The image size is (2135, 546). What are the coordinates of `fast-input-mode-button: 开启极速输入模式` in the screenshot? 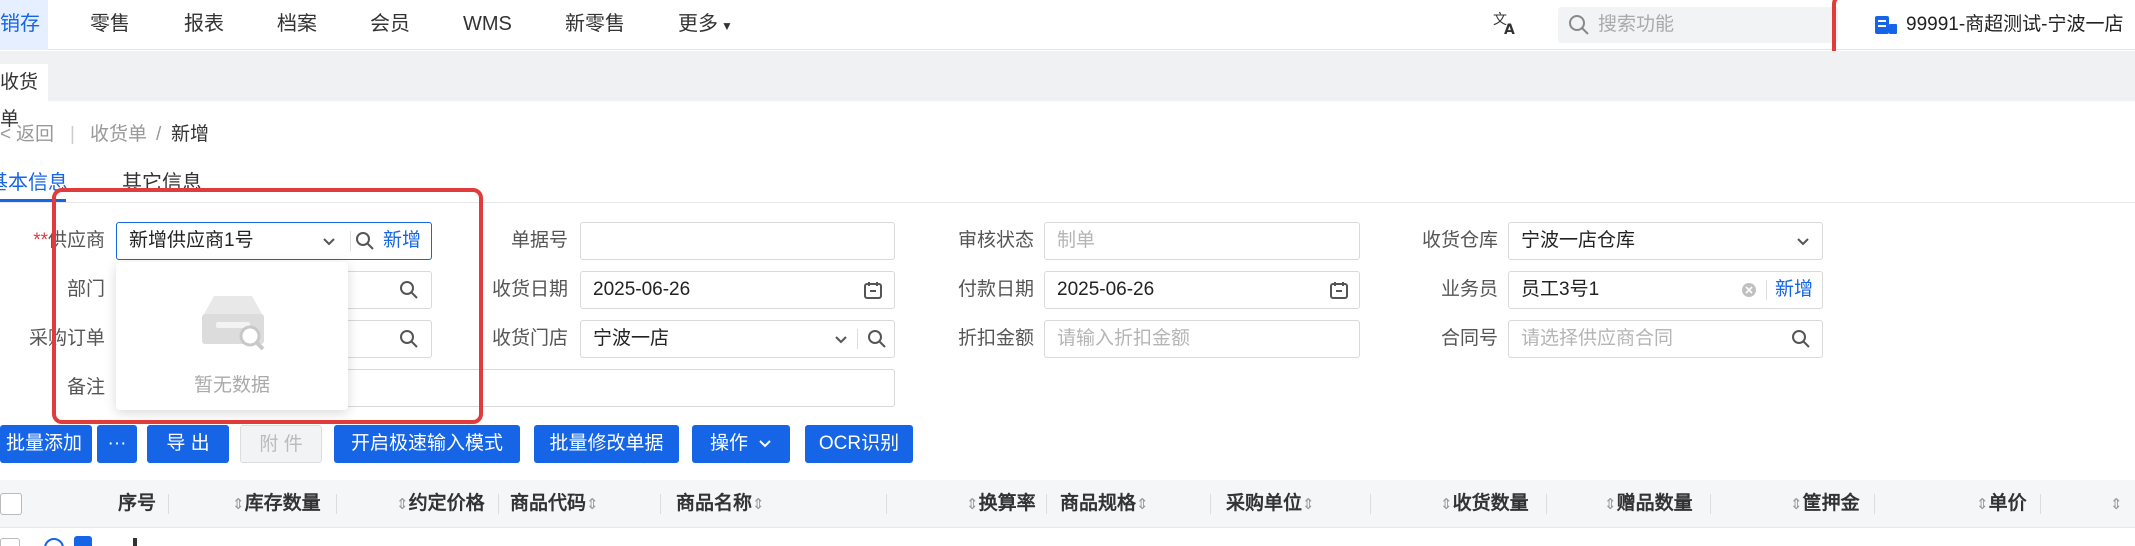 It's located at (427, 444).